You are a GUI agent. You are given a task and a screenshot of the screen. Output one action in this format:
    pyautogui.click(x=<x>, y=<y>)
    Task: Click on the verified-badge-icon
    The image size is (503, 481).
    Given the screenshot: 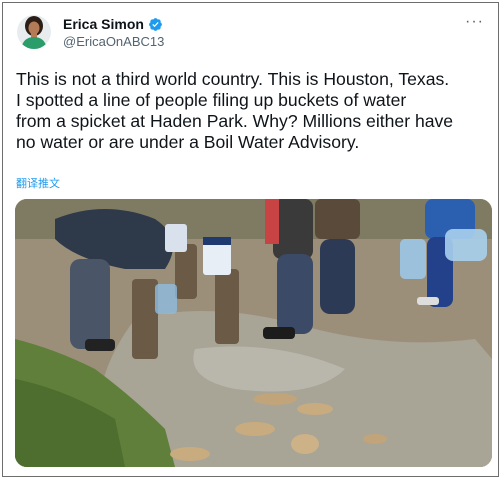 What is the action you would take?
    pyautogui.click(x=155, y=24)
    